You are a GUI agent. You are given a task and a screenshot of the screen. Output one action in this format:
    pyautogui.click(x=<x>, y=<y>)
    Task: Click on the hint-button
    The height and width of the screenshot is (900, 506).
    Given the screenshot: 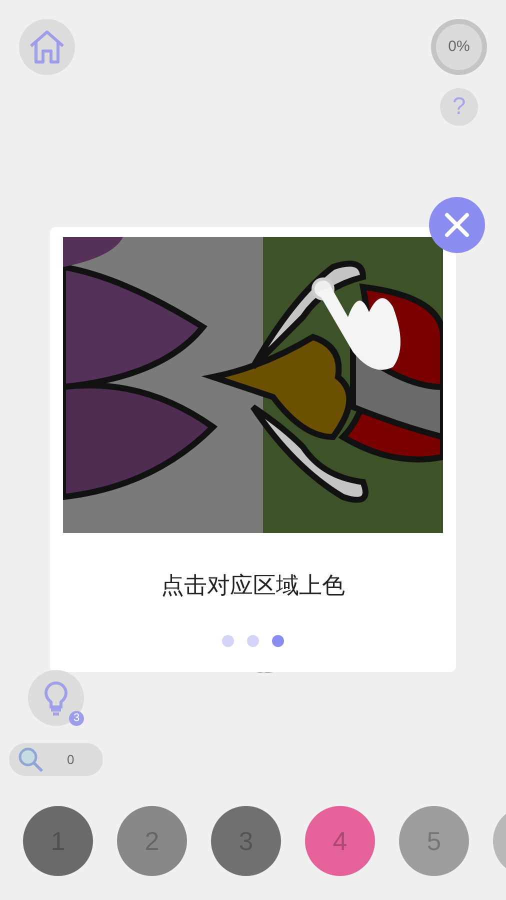 What is the action you would take?
    pyautogui.click(x=56, y=698)
    